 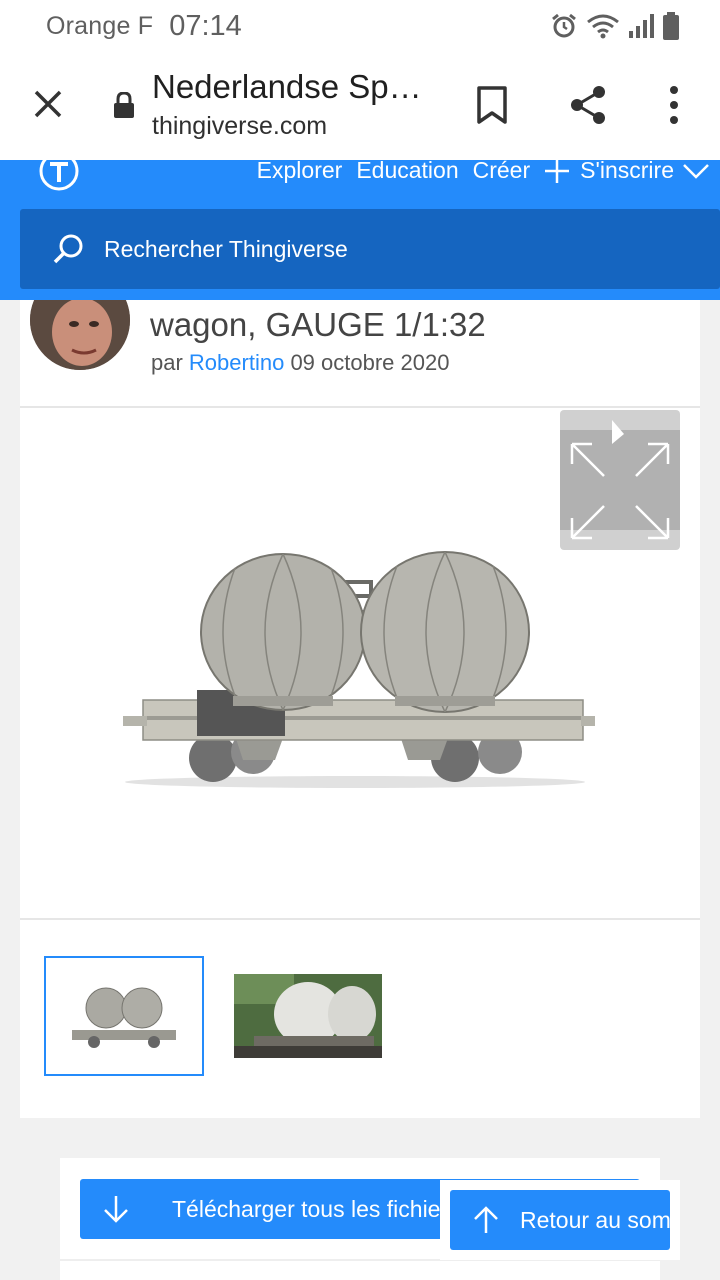 I want to click on thingiverse-logo-icon, so click(x=59, y=176).